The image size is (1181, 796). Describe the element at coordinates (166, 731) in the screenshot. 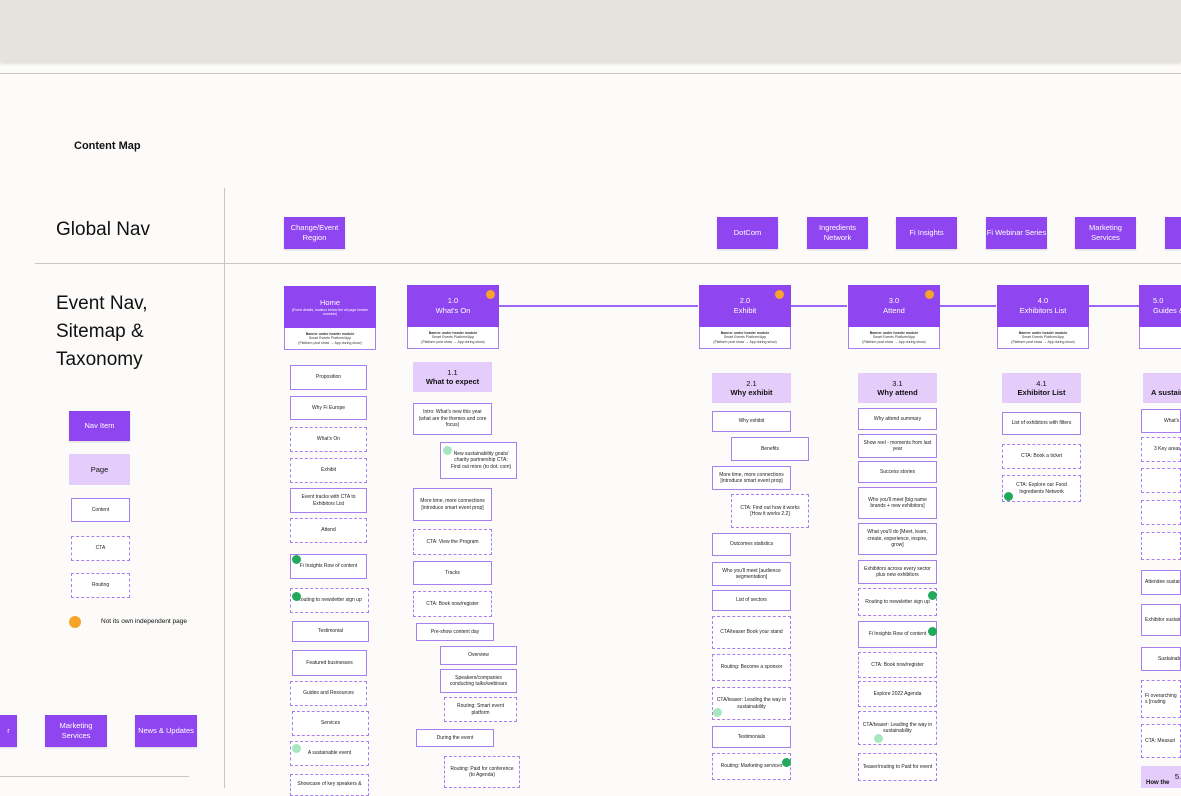

I see `nav-item-news-updates: News & Updates` at that location.